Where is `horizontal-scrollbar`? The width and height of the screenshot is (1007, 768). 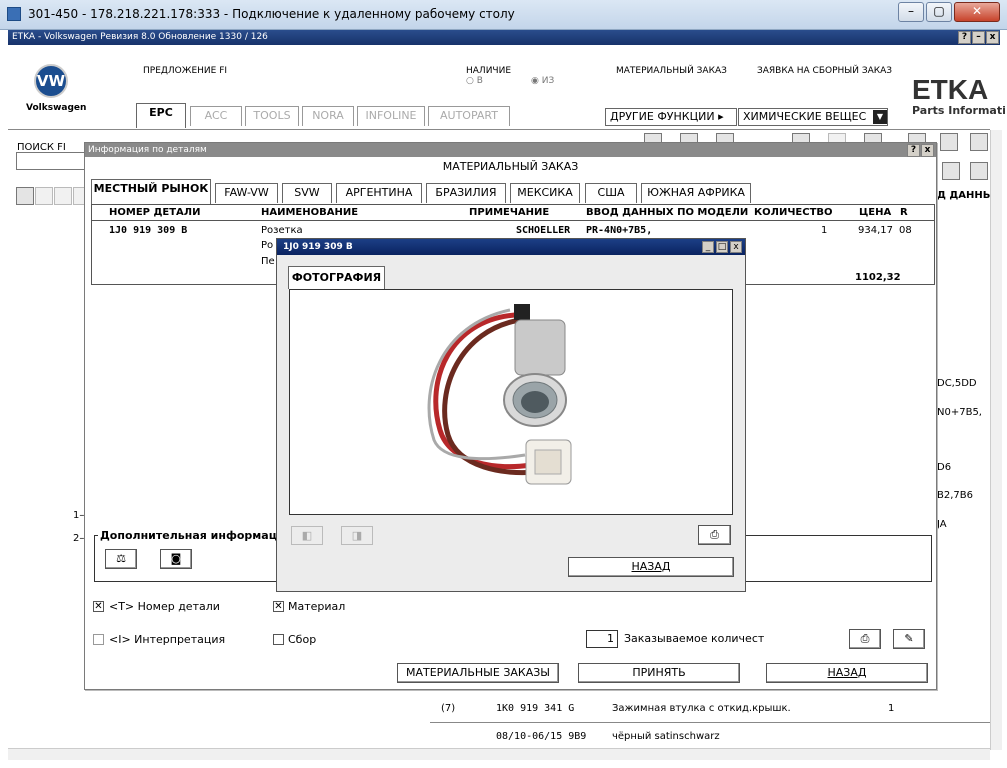 horizontal-scrollbar is located at coordinates (499, 754).